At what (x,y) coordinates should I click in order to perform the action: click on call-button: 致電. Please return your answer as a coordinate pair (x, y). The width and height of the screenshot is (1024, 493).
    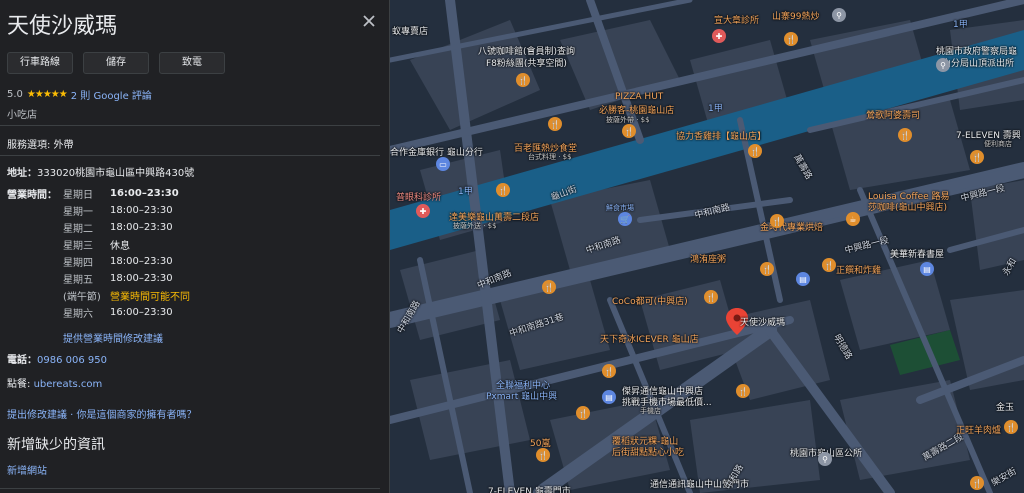
    Looking at the image, I should click on (192, 63).